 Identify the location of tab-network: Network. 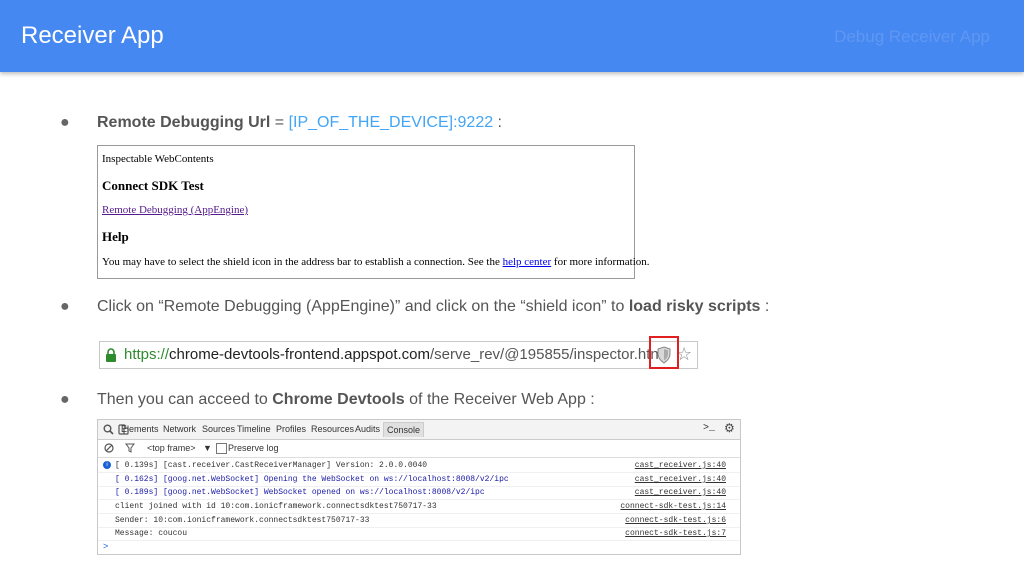
(179, 429).